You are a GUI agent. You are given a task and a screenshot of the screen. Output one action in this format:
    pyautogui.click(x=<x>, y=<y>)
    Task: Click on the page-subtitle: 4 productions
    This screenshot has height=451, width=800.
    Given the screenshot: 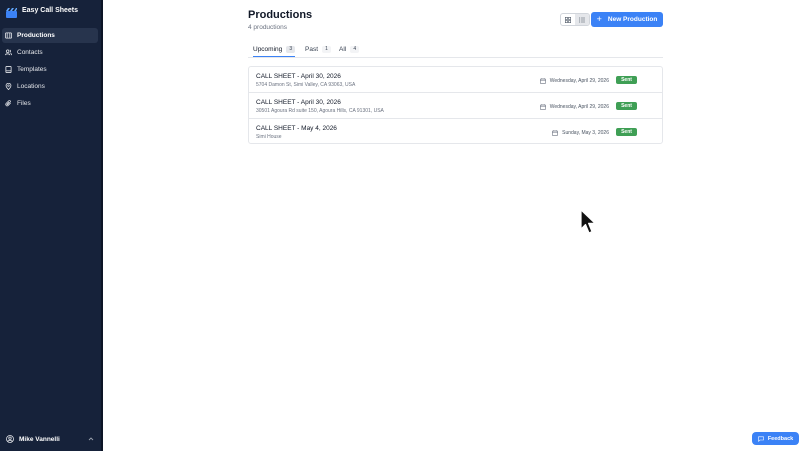 What is the action you would take?
    pyautogui.click(x=268, y=27)
    